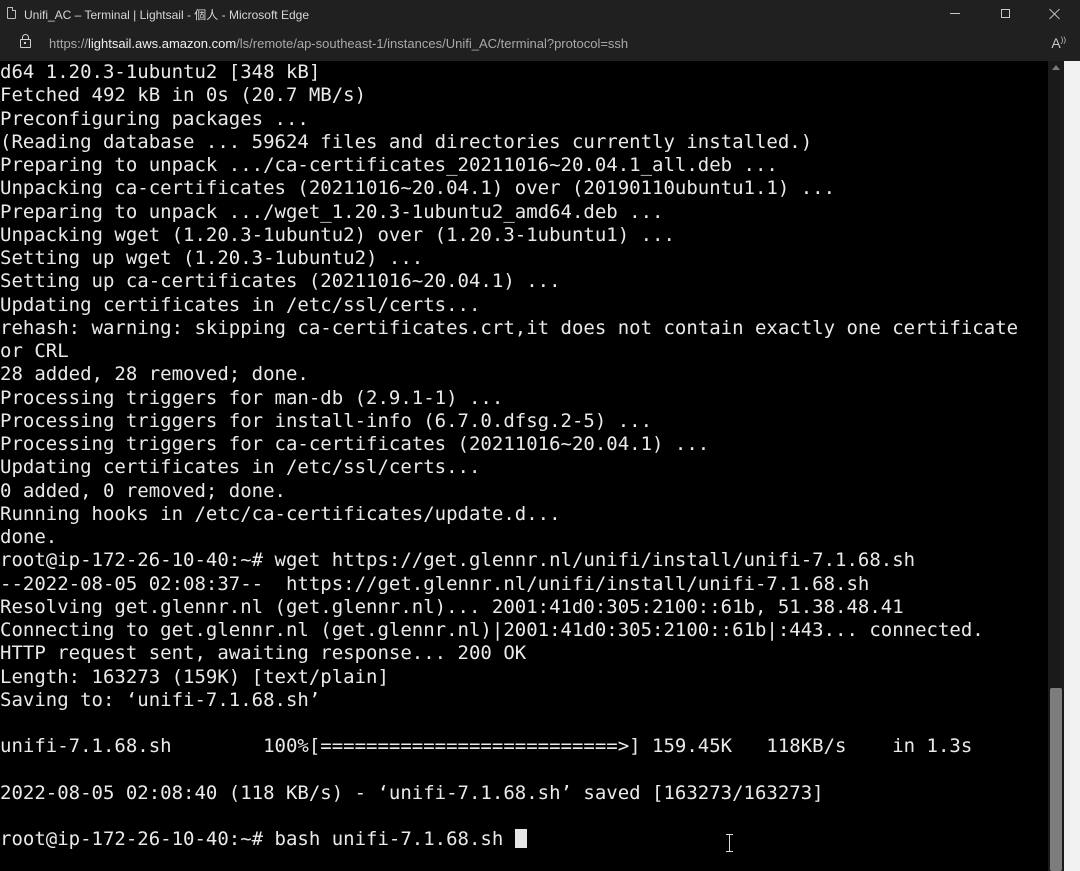 This screenshot has width=1080, height=871. Describe the element at coordinates (194, 676) in the screenshot. I see `terminal-line: Length: 163273 (159K) [text/plain]` at that location.